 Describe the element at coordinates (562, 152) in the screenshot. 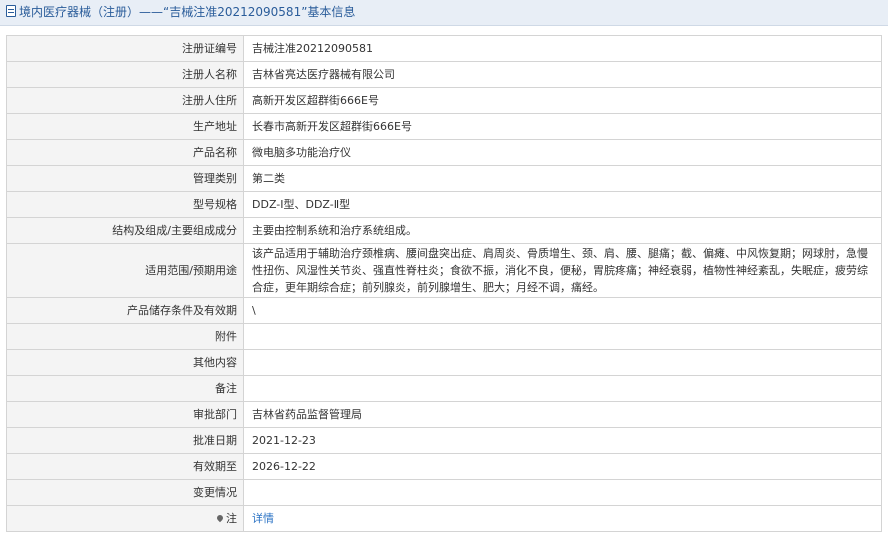

I see `row-value: 微电脑多功能治疗仪` at that location.